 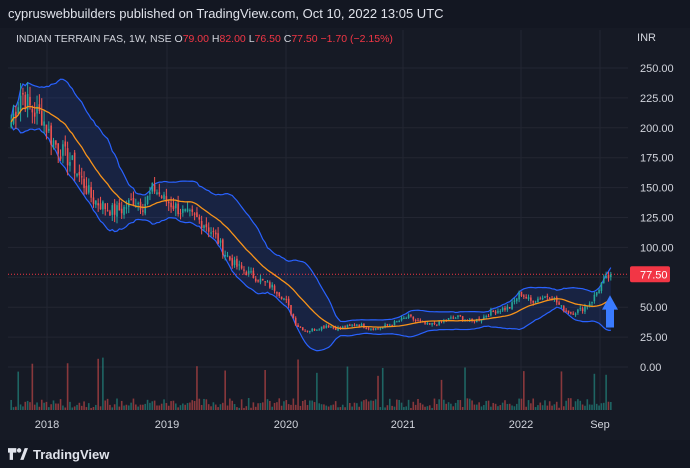 I want to click on x-tick-label: 2021, so click(x=403, y=425).